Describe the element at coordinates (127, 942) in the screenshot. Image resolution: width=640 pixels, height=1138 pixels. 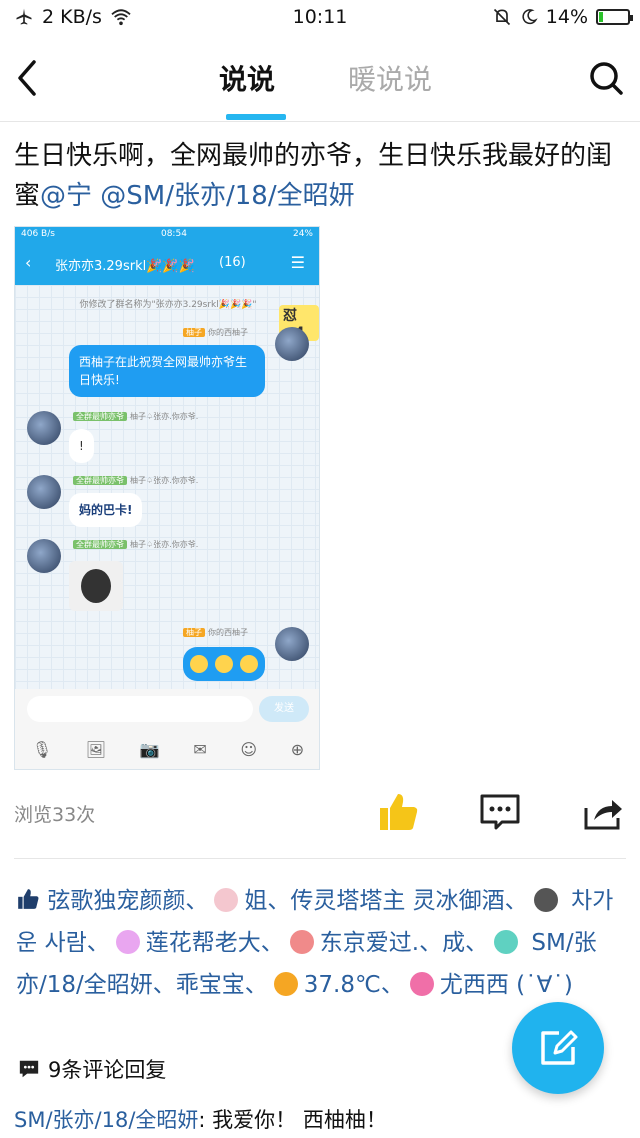
I see `moon-badge-icon` at that location.